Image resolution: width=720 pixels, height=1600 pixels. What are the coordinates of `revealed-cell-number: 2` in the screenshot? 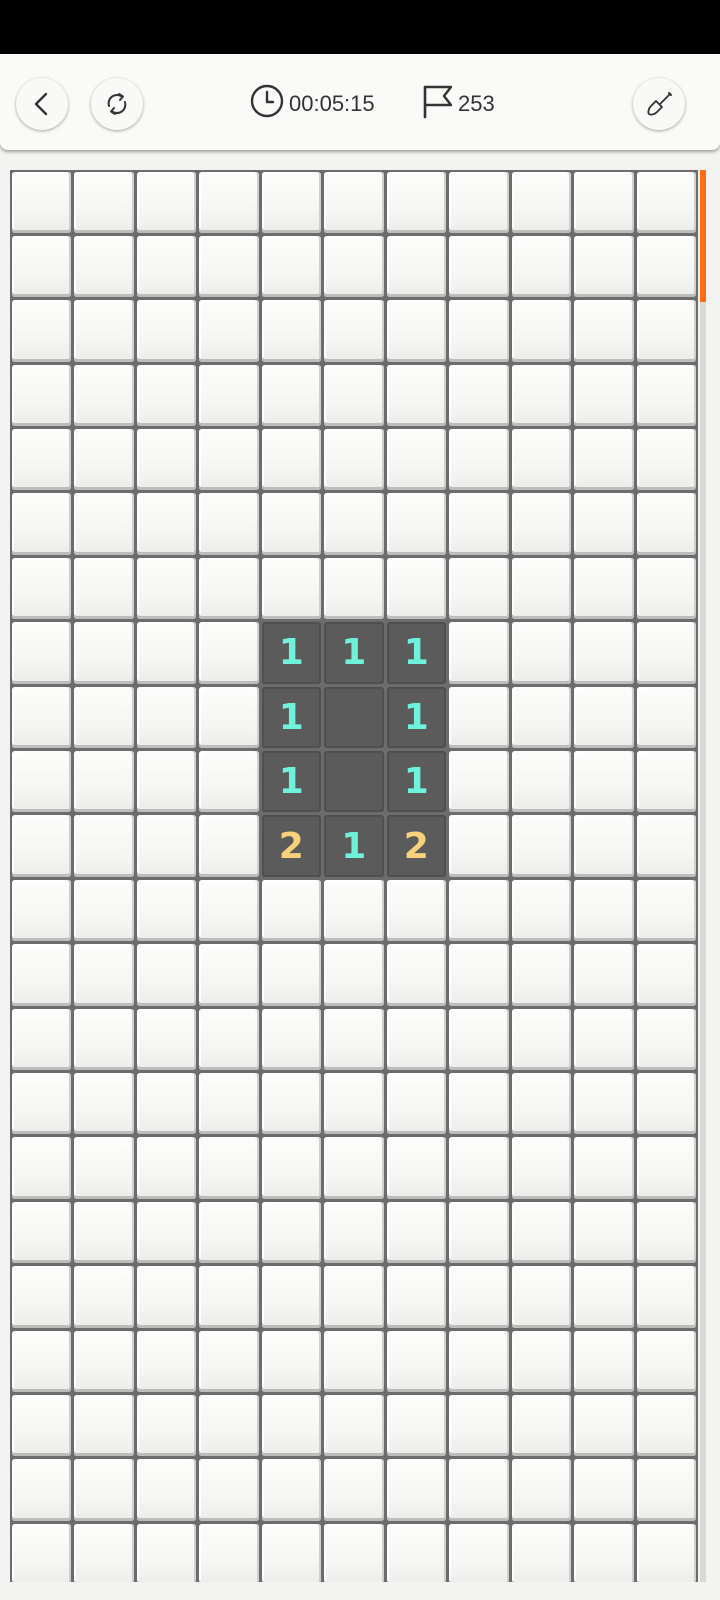 It's located at (416, 846).